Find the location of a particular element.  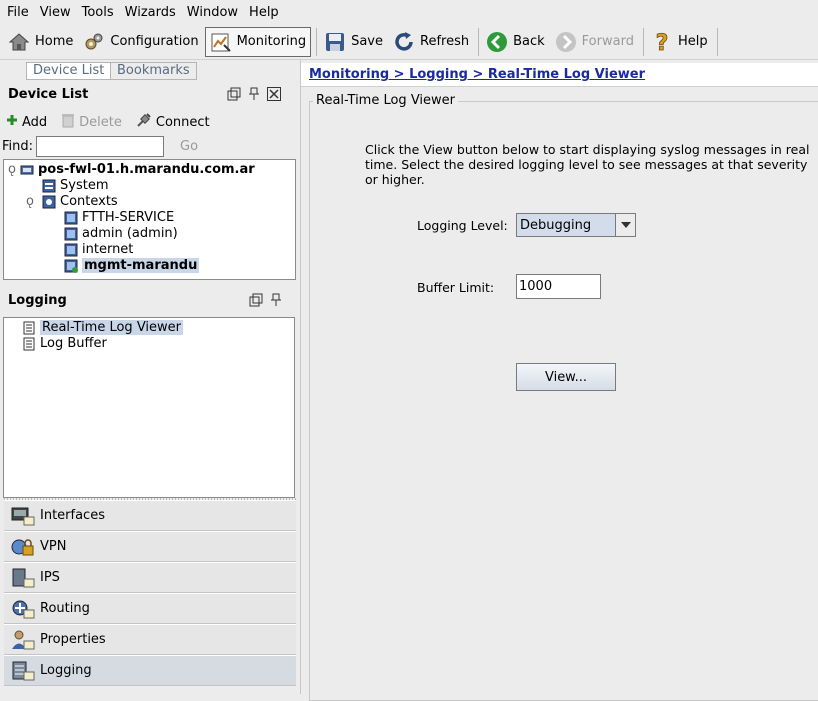

configuration-label: Configuration is located at coordinates (154, 41).